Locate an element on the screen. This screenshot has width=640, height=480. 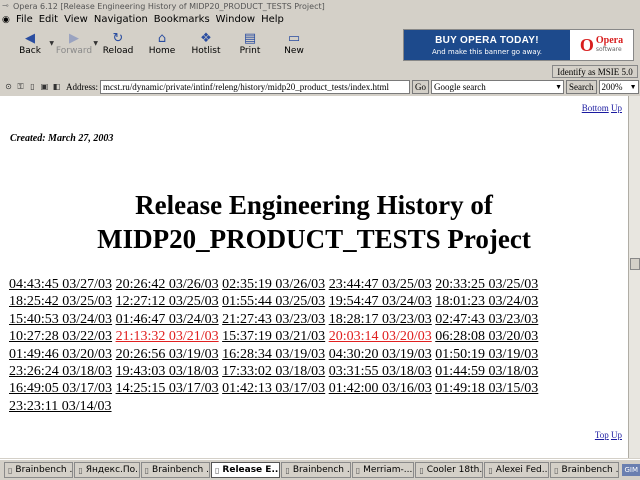
history-link: 01:49:46 03/20/03 is located at coordinates (60, 354).